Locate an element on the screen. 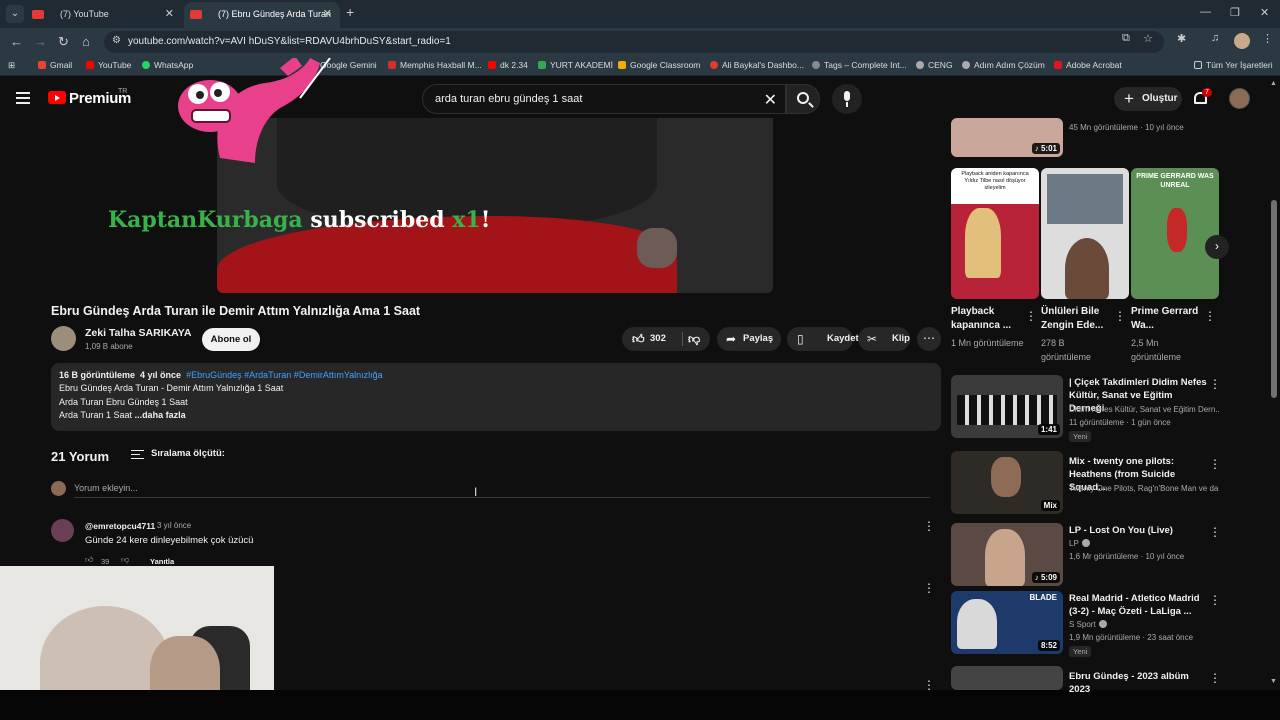 This screenshot has height=720, width=1280. show-more-link: ...daha fazla is located at coordinates (160, 415).